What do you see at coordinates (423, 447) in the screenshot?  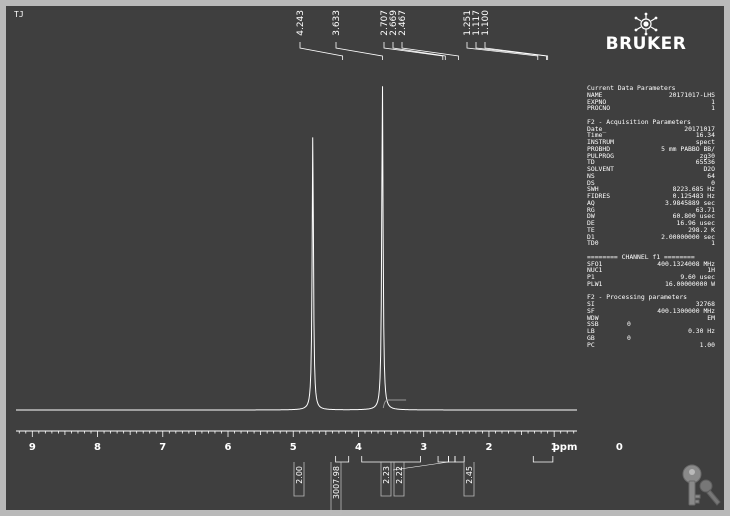 I see `x-tick-label: 3` at bounding box center [423, 447].